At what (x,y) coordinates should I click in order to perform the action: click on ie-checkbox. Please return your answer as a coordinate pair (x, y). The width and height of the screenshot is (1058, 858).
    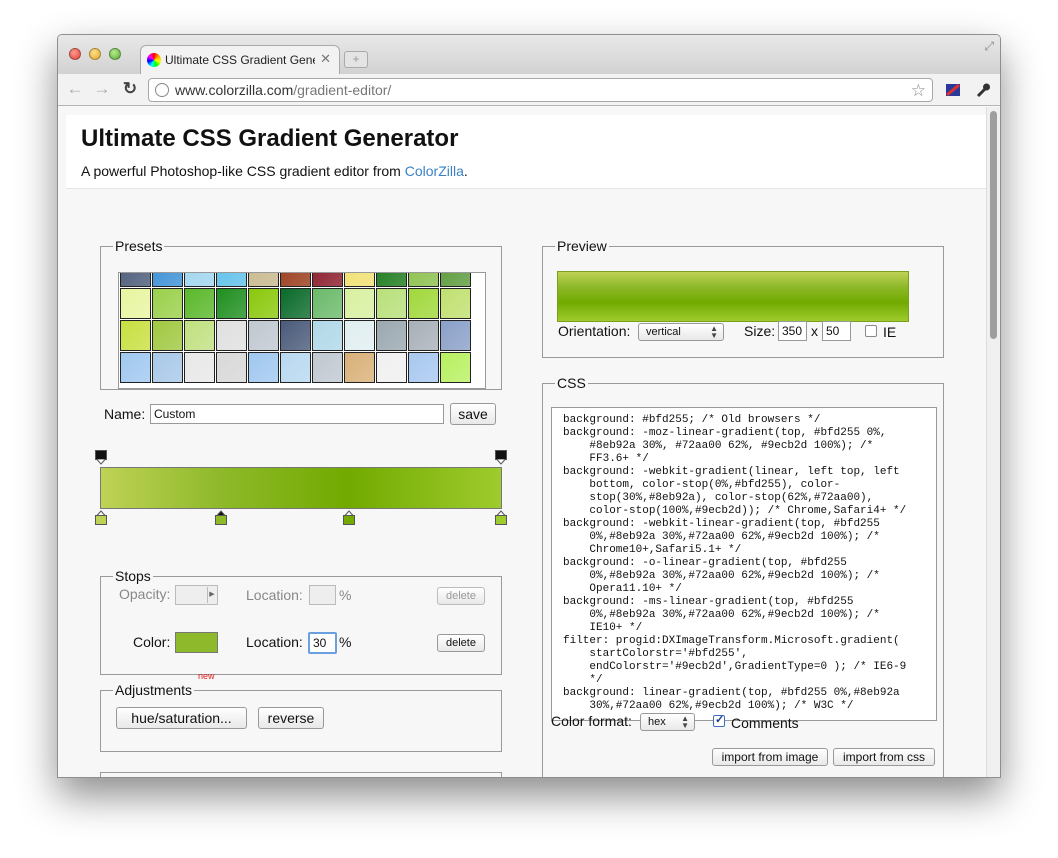
    Looking at the image, I should click on (871, 331).